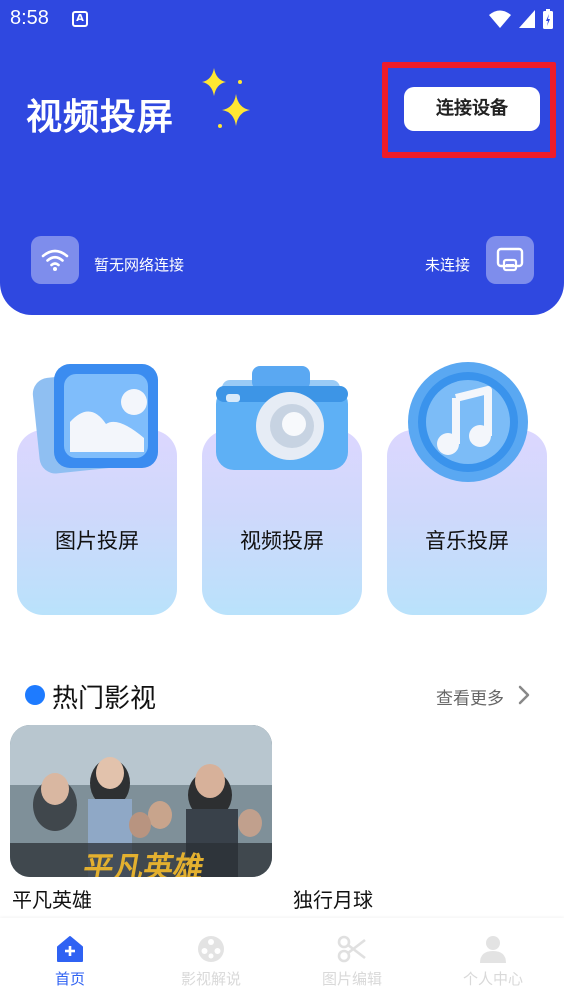 The height and width of the screenshot is (1004, 564). Describe the element at coordinates (493, 949) in the screenshot. I see `person-icon` at that location.